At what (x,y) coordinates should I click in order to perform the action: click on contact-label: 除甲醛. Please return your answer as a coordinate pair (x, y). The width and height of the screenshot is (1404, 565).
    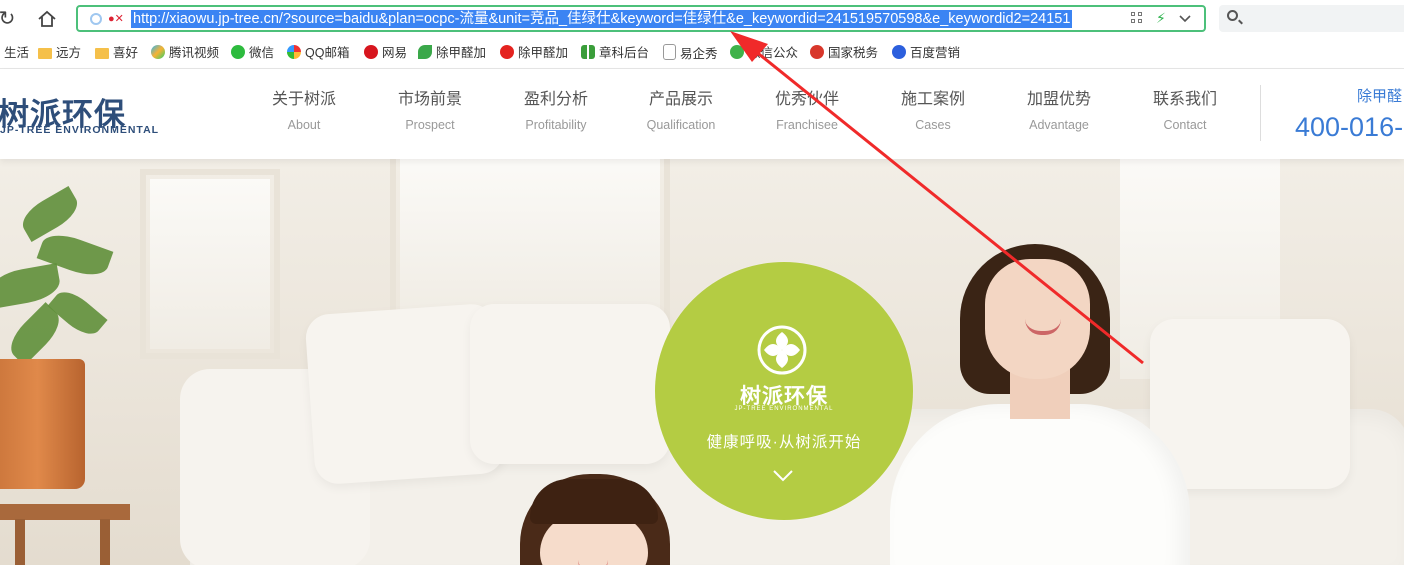
    Looking at the image, I should click on (1380, 96).